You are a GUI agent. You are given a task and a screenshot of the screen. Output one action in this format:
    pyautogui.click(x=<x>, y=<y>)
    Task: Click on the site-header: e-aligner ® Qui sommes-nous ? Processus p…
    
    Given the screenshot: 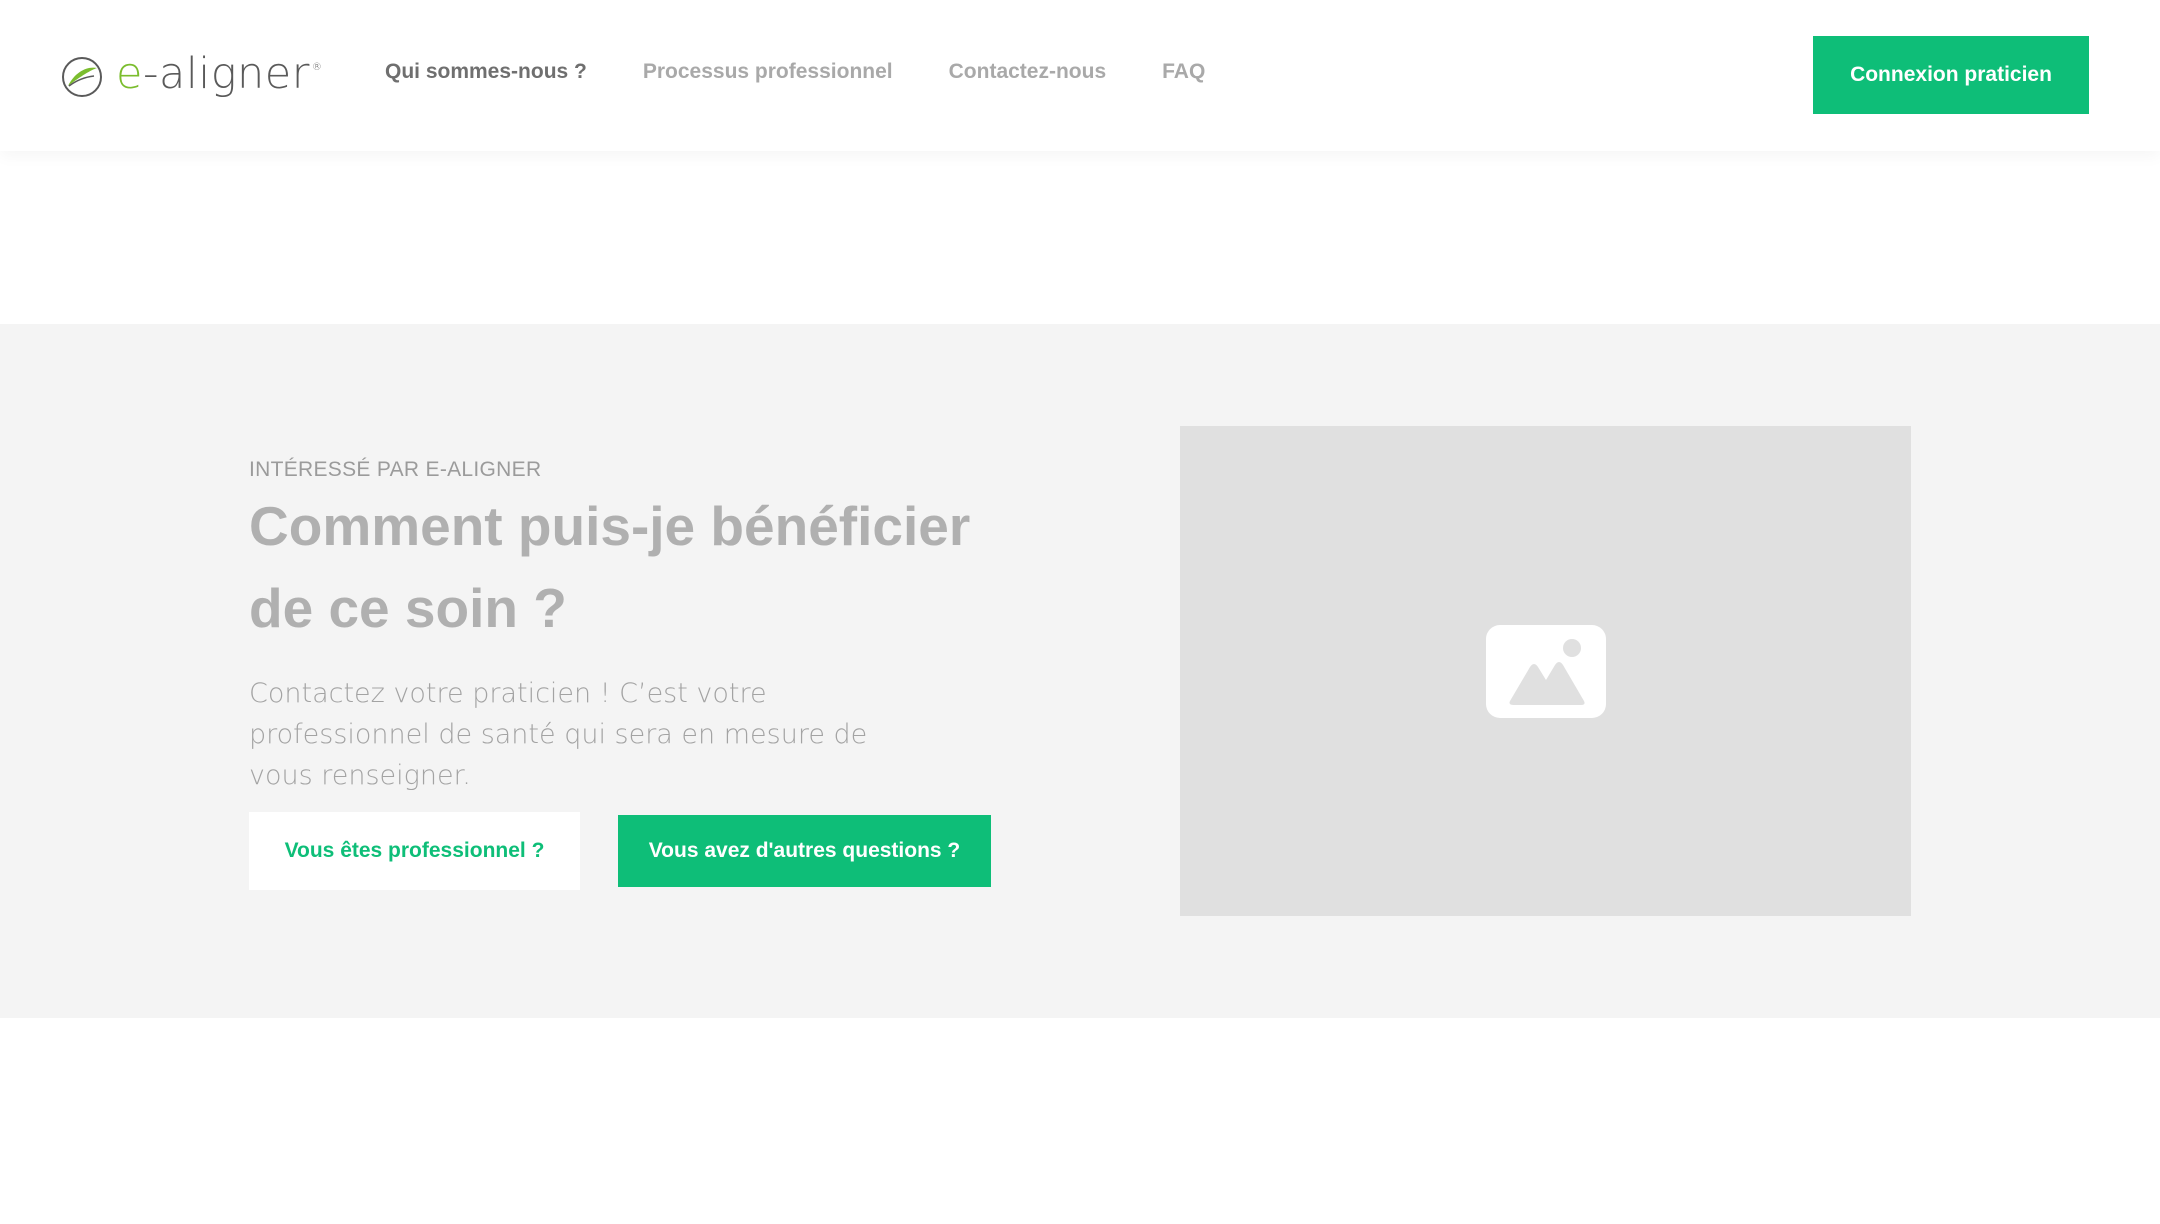 What is the action you would take?
    pyautogui.click(x=1080, y=75)
    